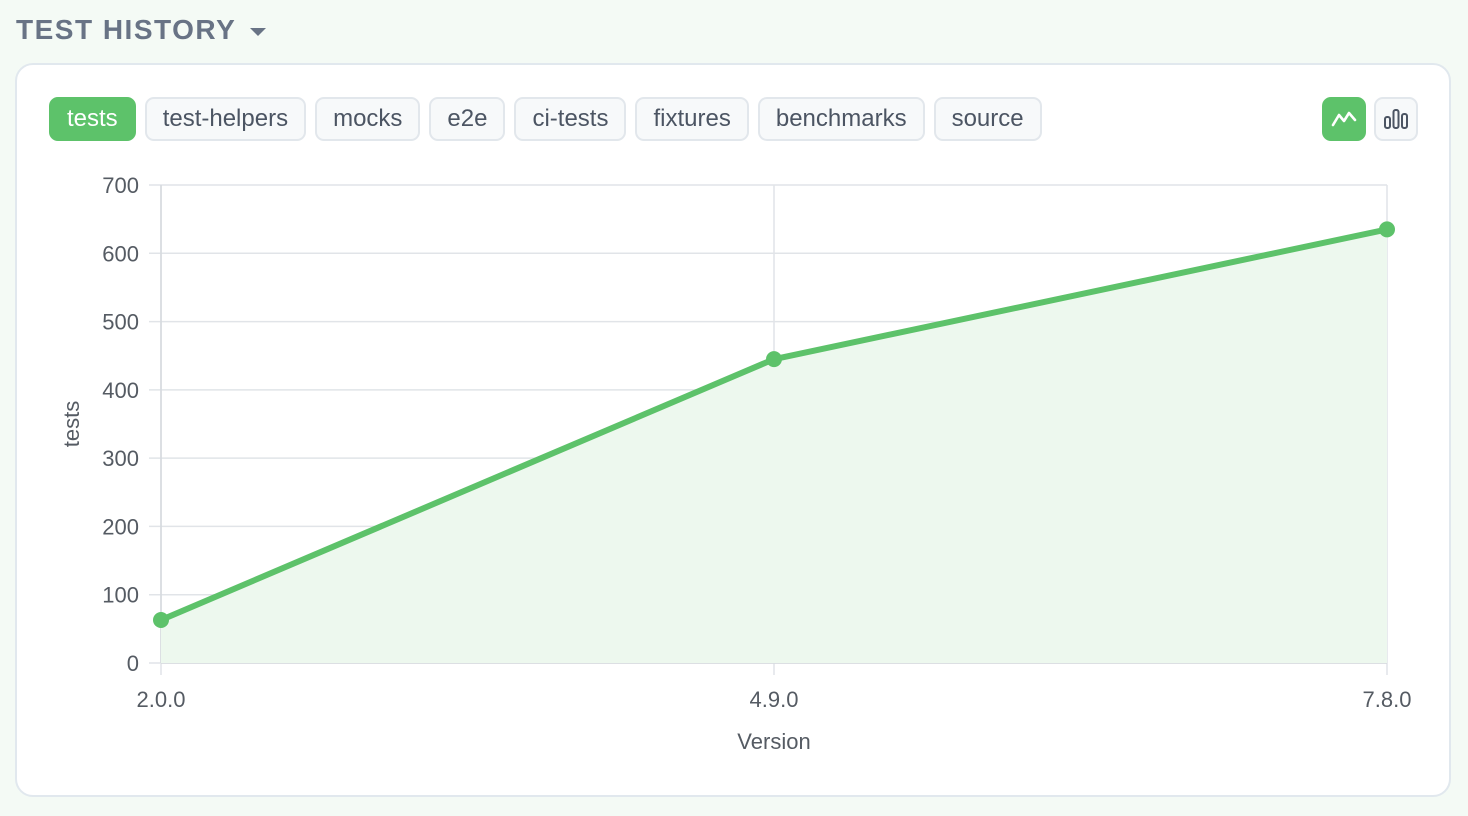 Image resolution: width=1468 pixels, height=816 pixels. What do you see at coordinates (120, 595) in the screenshot?
I see `y-tick-label: 100` at bounding box center [120, 595].